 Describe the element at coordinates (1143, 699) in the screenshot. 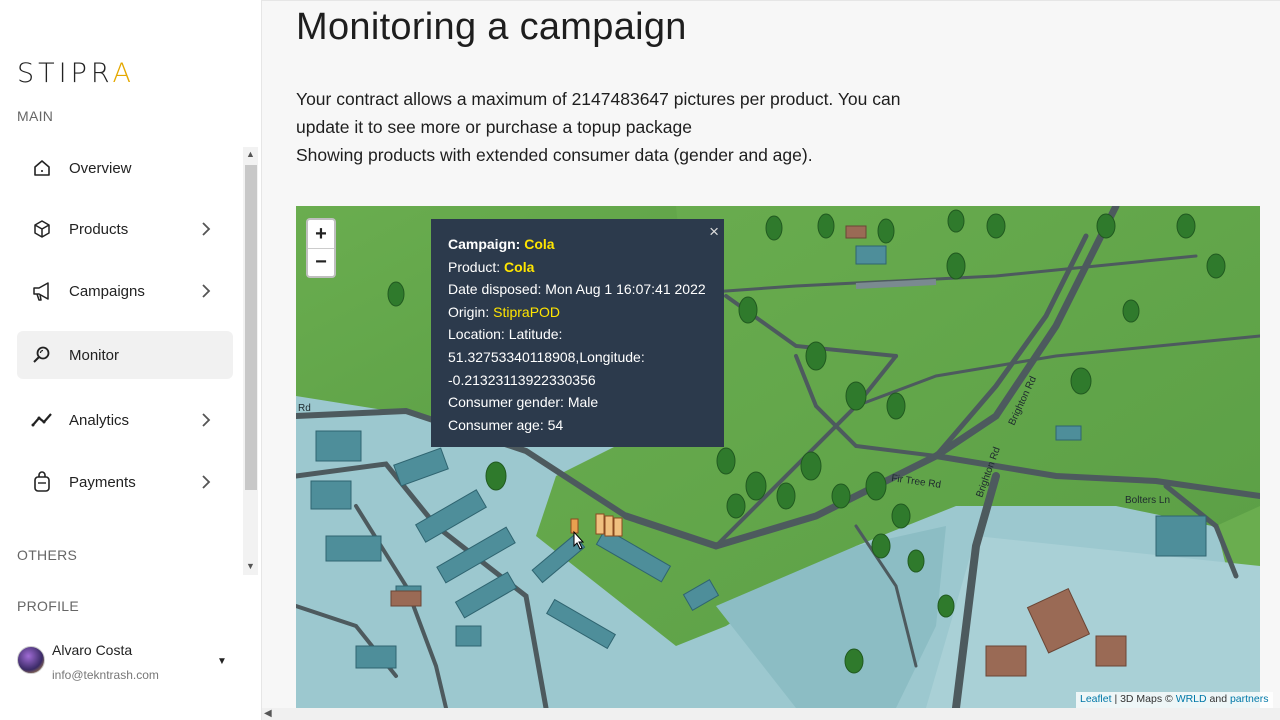

I see `attribution-text: | 3D Maps ©` at that location.